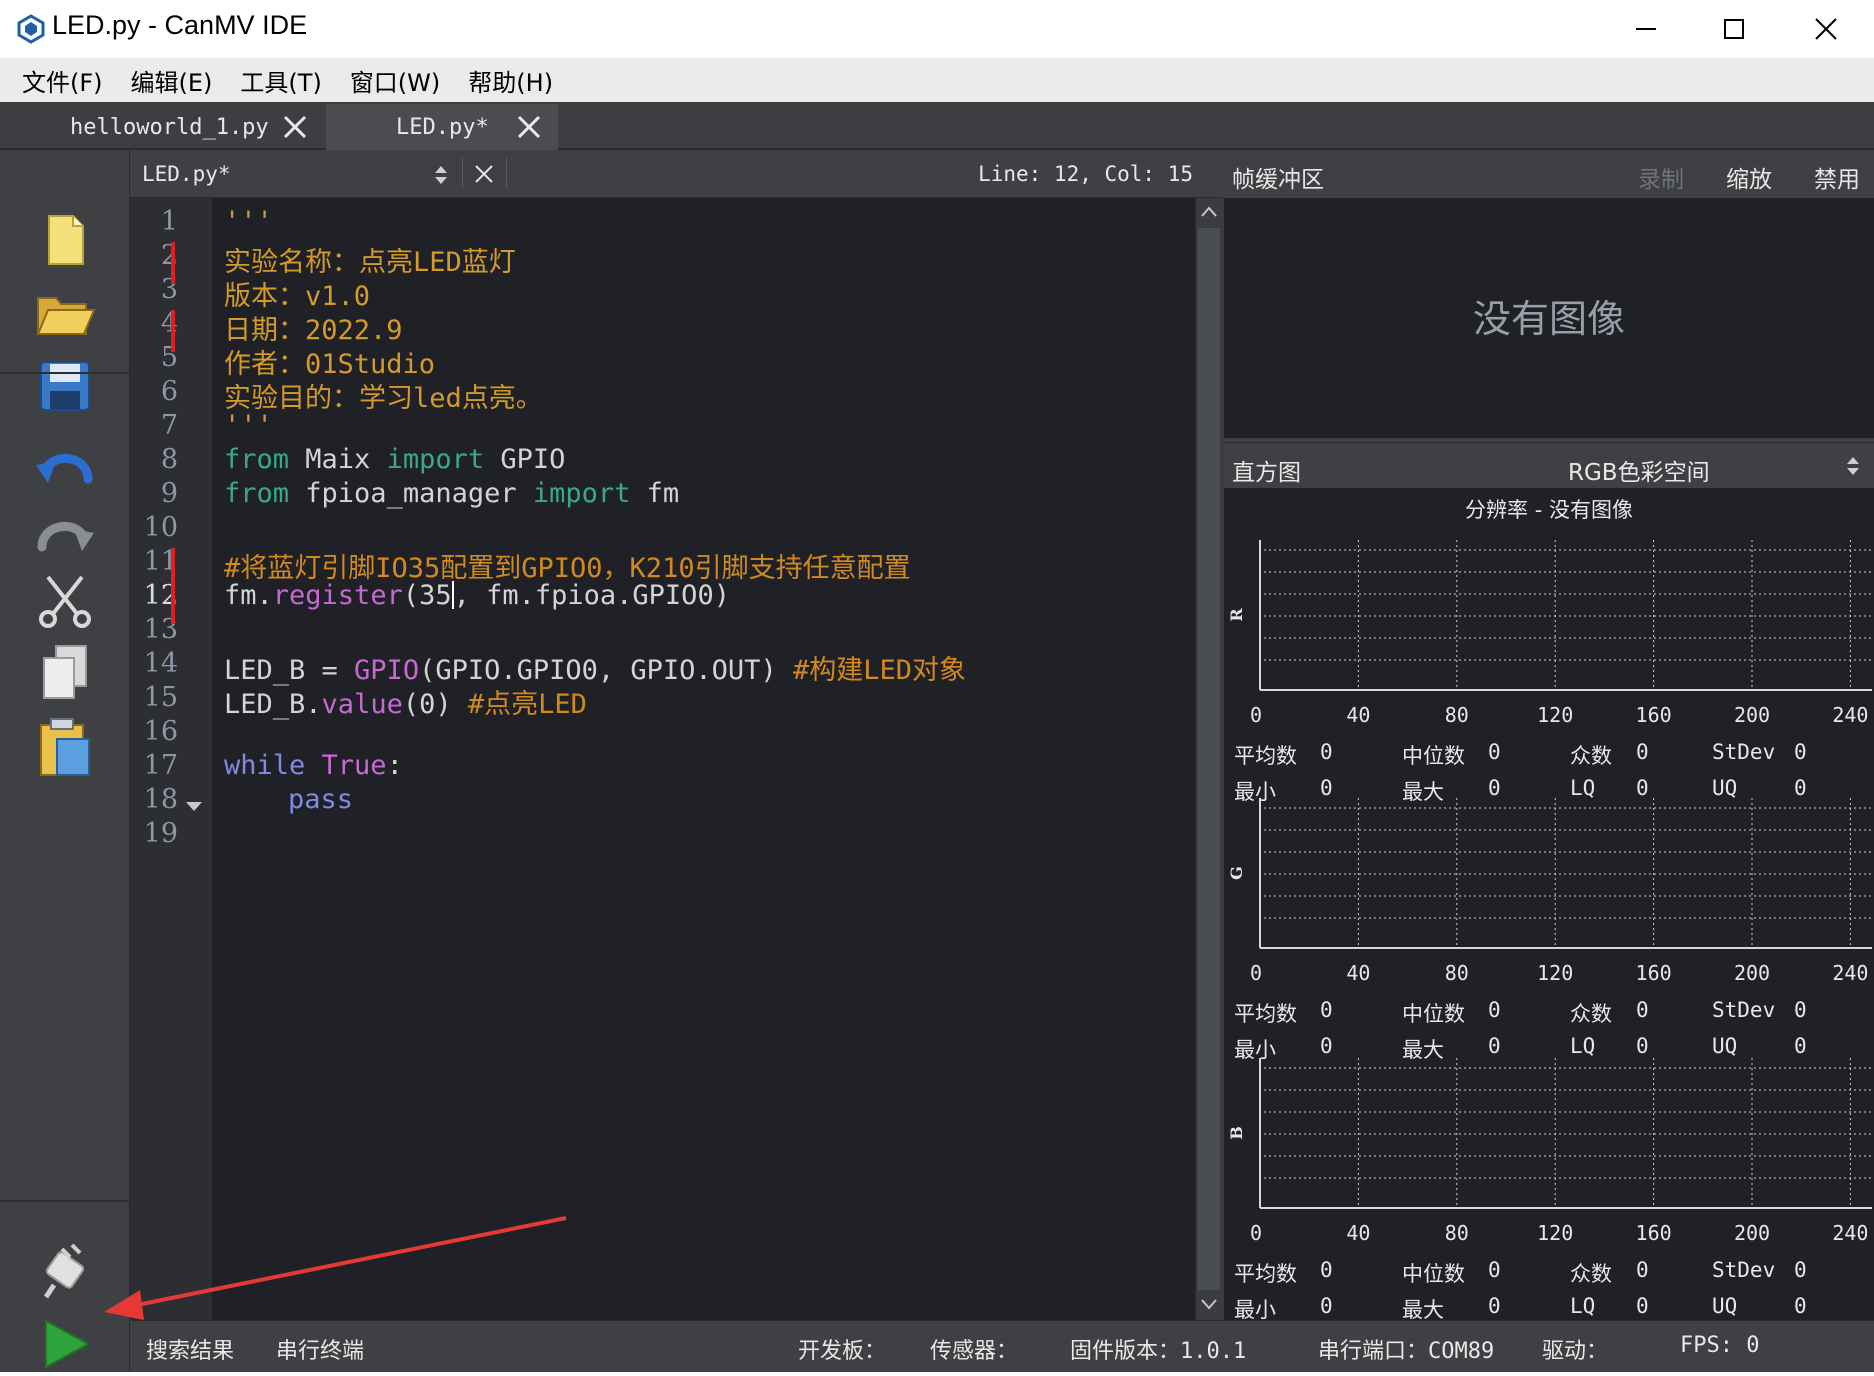 The image size is (1874, 1376). Describe the element at coordinates (484, 174) in the screenshot. I see `close-editor-icon` at that location.